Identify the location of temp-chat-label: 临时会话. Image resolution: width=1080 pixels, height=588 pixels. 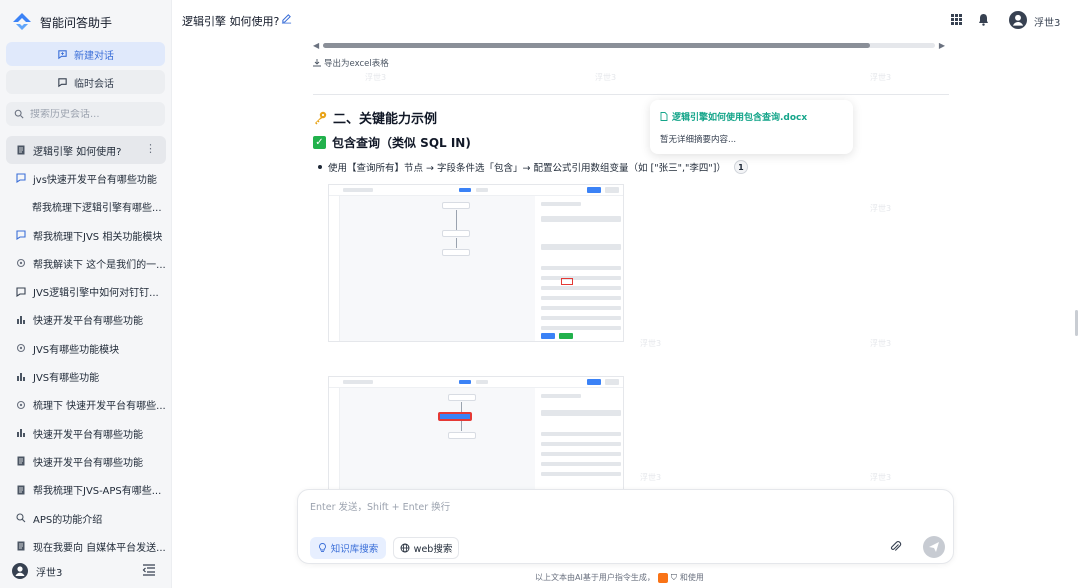
(94, 84).